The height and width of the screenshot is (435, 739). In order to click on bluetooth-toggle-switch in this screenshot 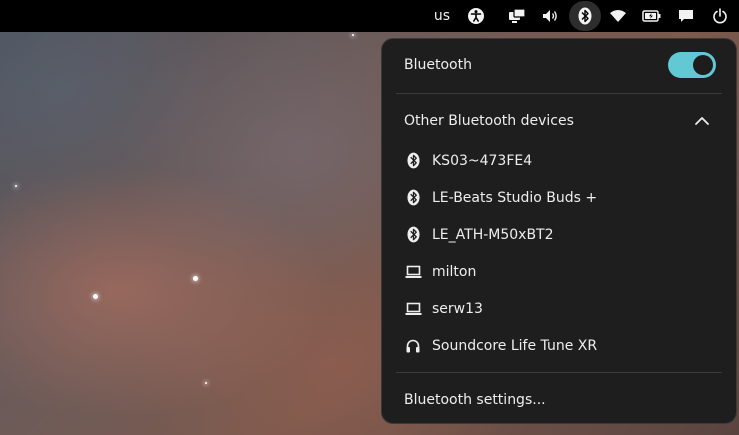, I will do `click(692, 65)`.